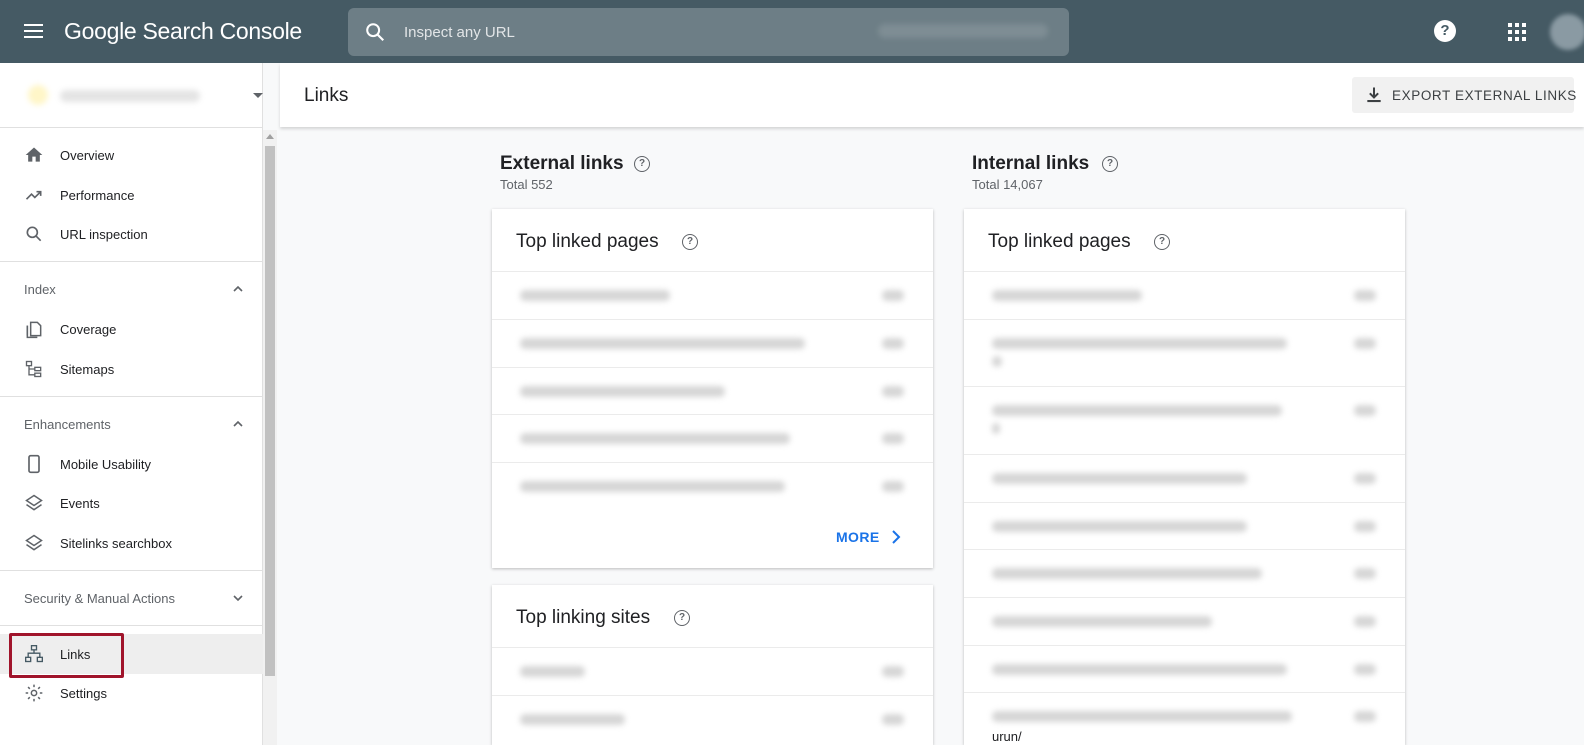 The image size is (1584, 745). Describe the element at coordinates (270, 411) in the screenshot. I see `scrollbar-thumb` at that location.